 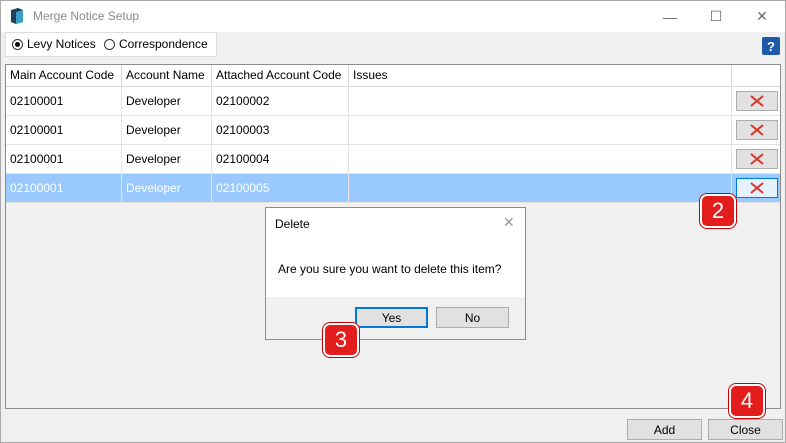 I want to click on step-badge: 3, so click(x=341, y=340).